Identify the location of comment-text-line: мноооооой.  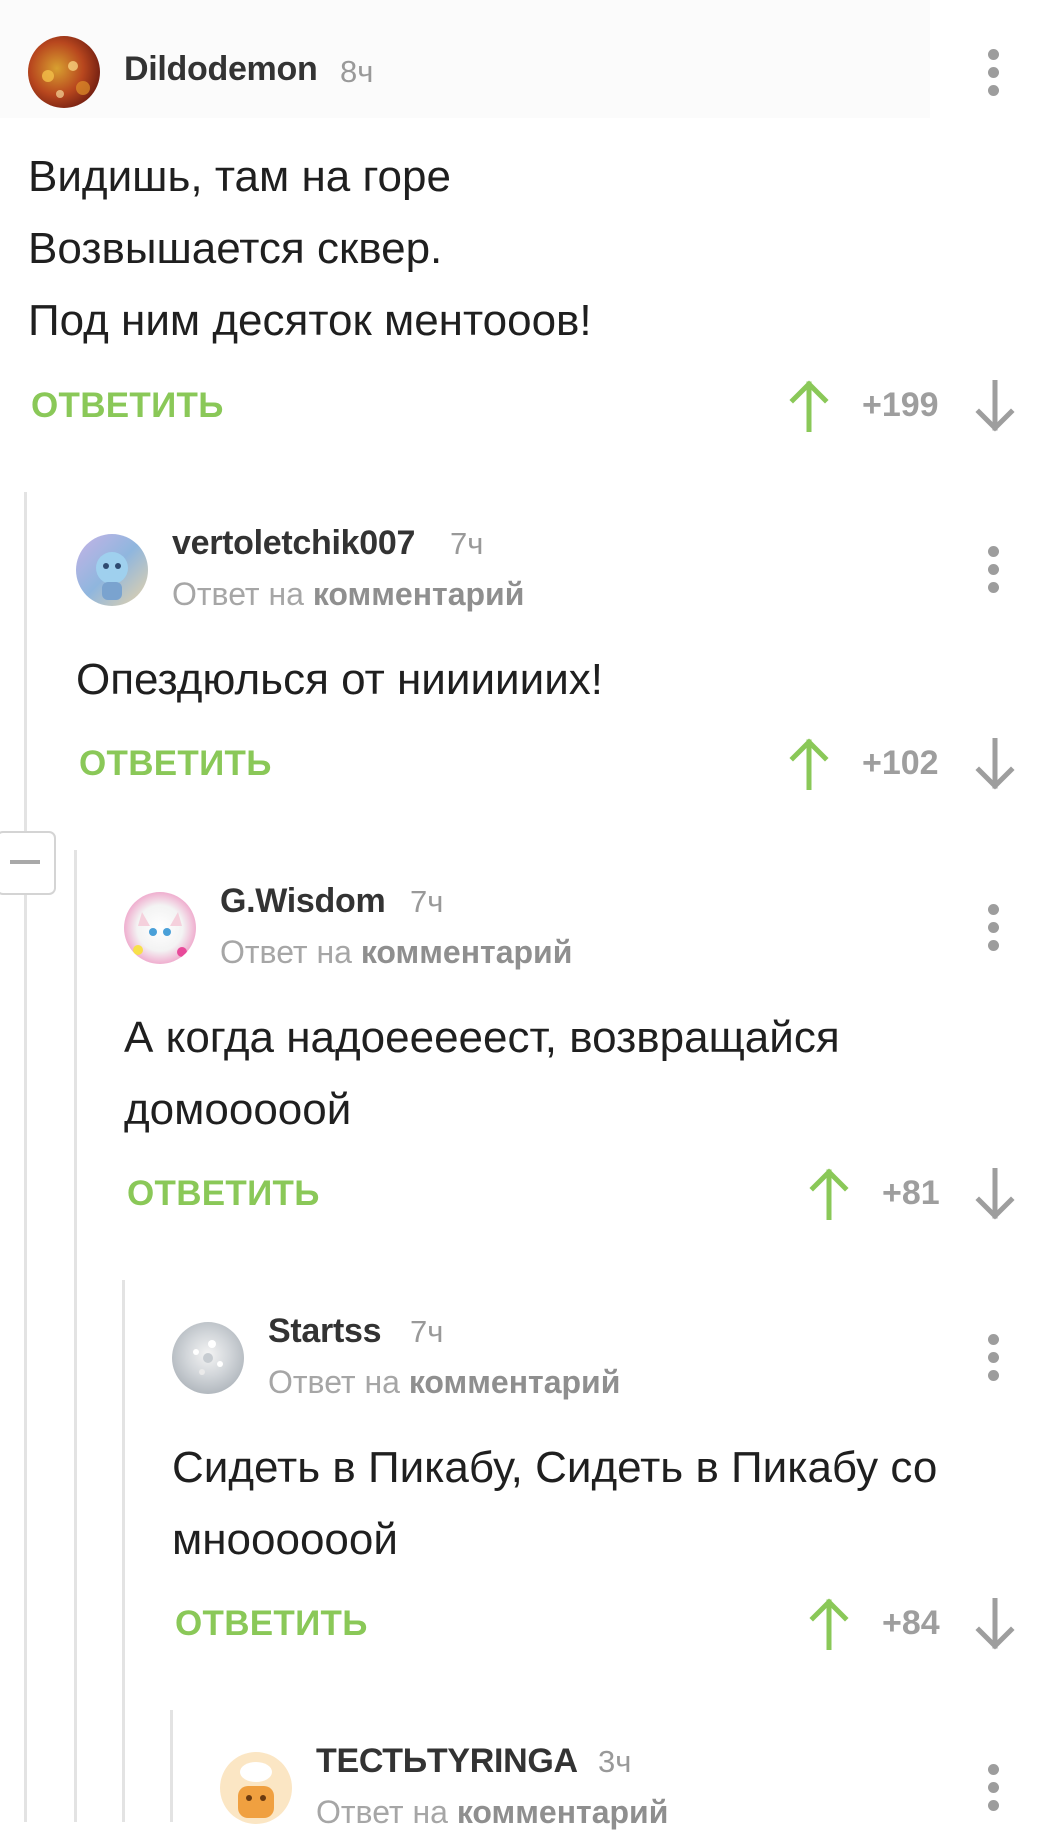
(285, 1539).